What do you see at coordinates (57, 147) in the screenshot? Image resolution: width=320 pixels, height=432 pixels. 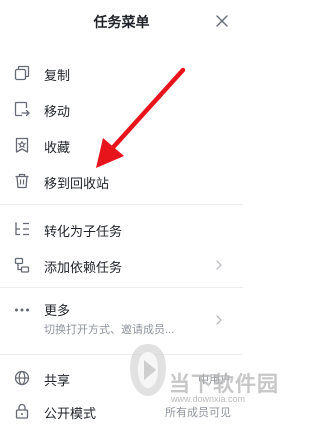 I see `menu-item-label: 收藏` at bounding box center [57, 147].